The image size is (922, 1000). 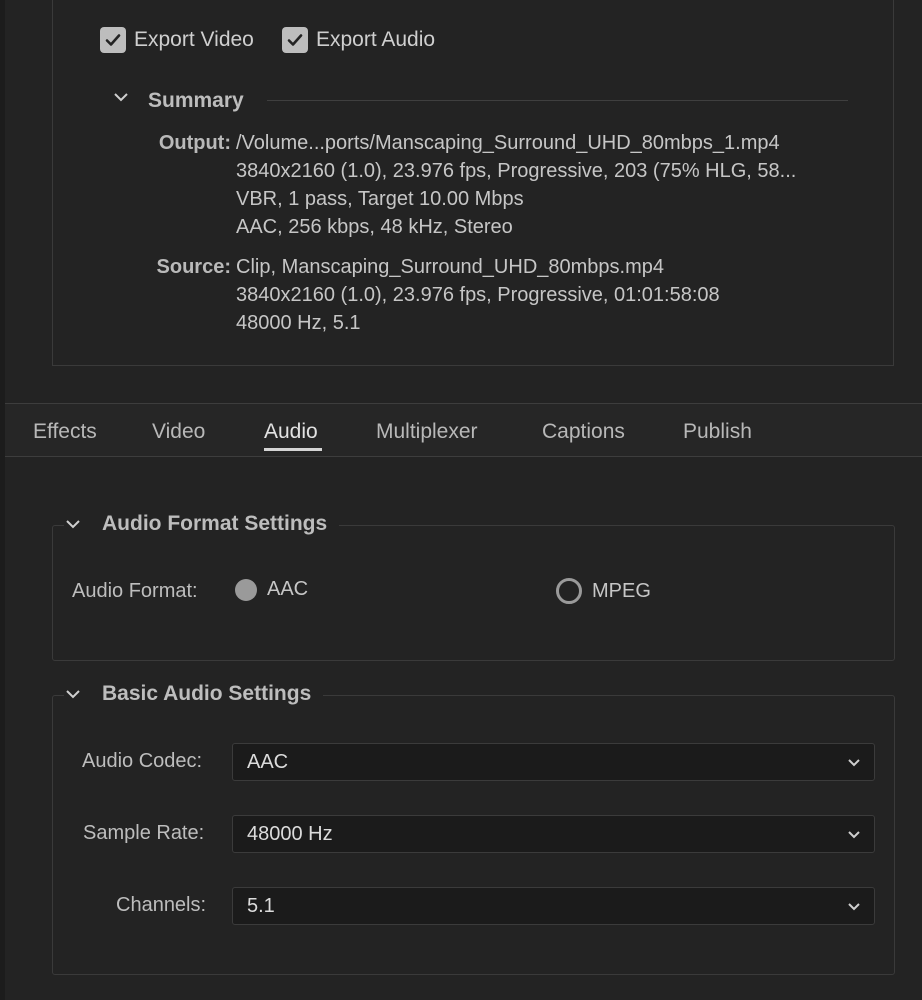 I want to click on summary-title: Summary, so click(x=196, y=100).